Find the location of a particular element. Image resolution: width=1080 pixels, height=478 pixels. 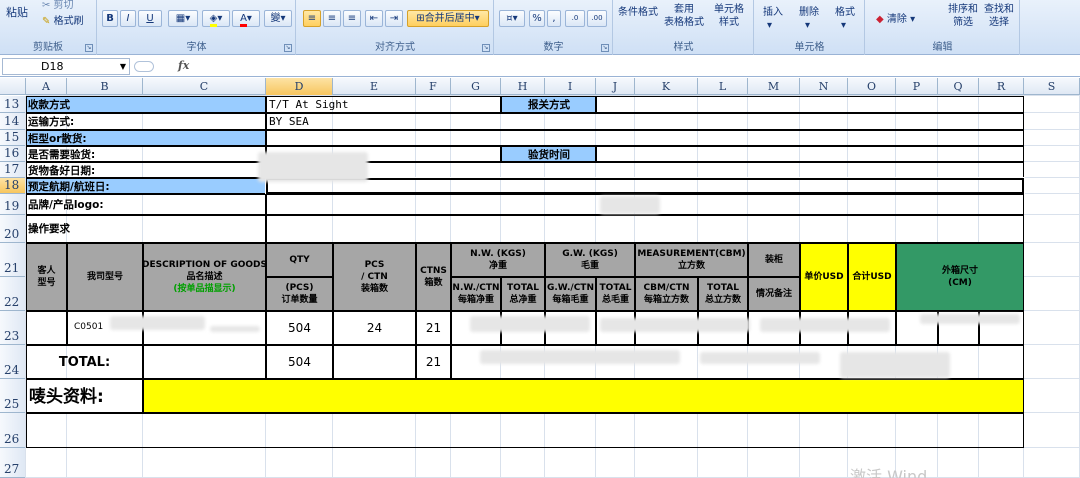

formula-slider is located at coordinates (144, 66).